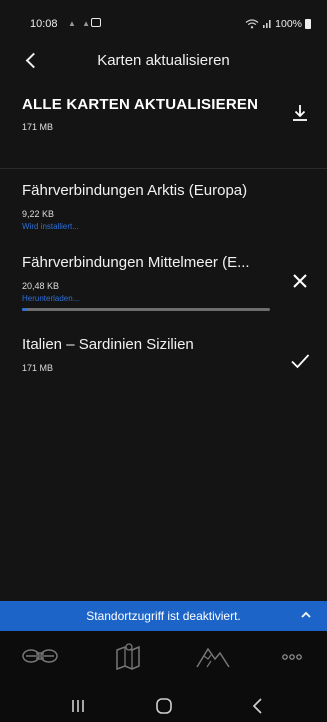 The image size is (327, 722). What do you see at coordinates (163, 372) in the screenshot?
I see `map-item-italien: Italien – Sardinien Sizilien 171 MB` at bounding box center [163, 372].